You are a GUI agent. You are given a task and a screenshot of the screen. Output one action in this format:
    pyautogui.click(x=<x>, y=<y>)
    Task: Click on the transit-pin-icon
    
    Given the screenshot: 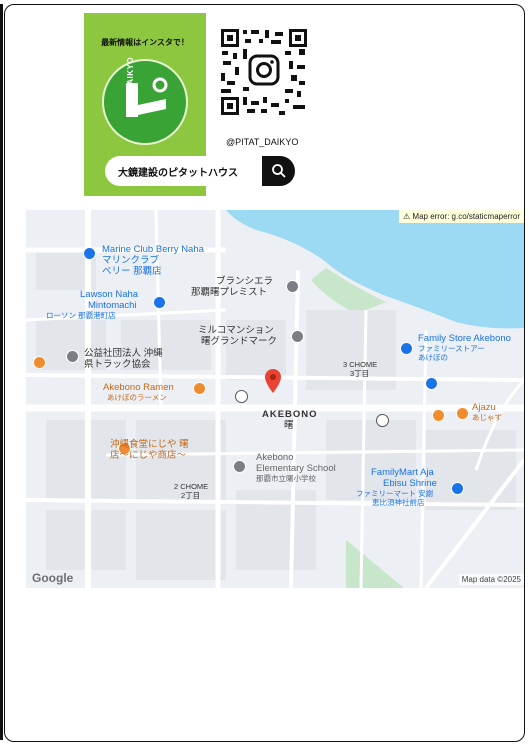 What is the action you would take?
    pyautogui.click(x=431, y=383)
    